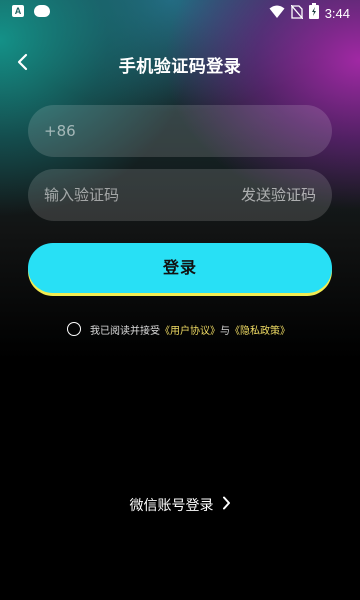 This screenshot has height=600, width=360. Describe the element at coordinates (297, 13) in the screenshot. I see `no-sim-icon` at that location.